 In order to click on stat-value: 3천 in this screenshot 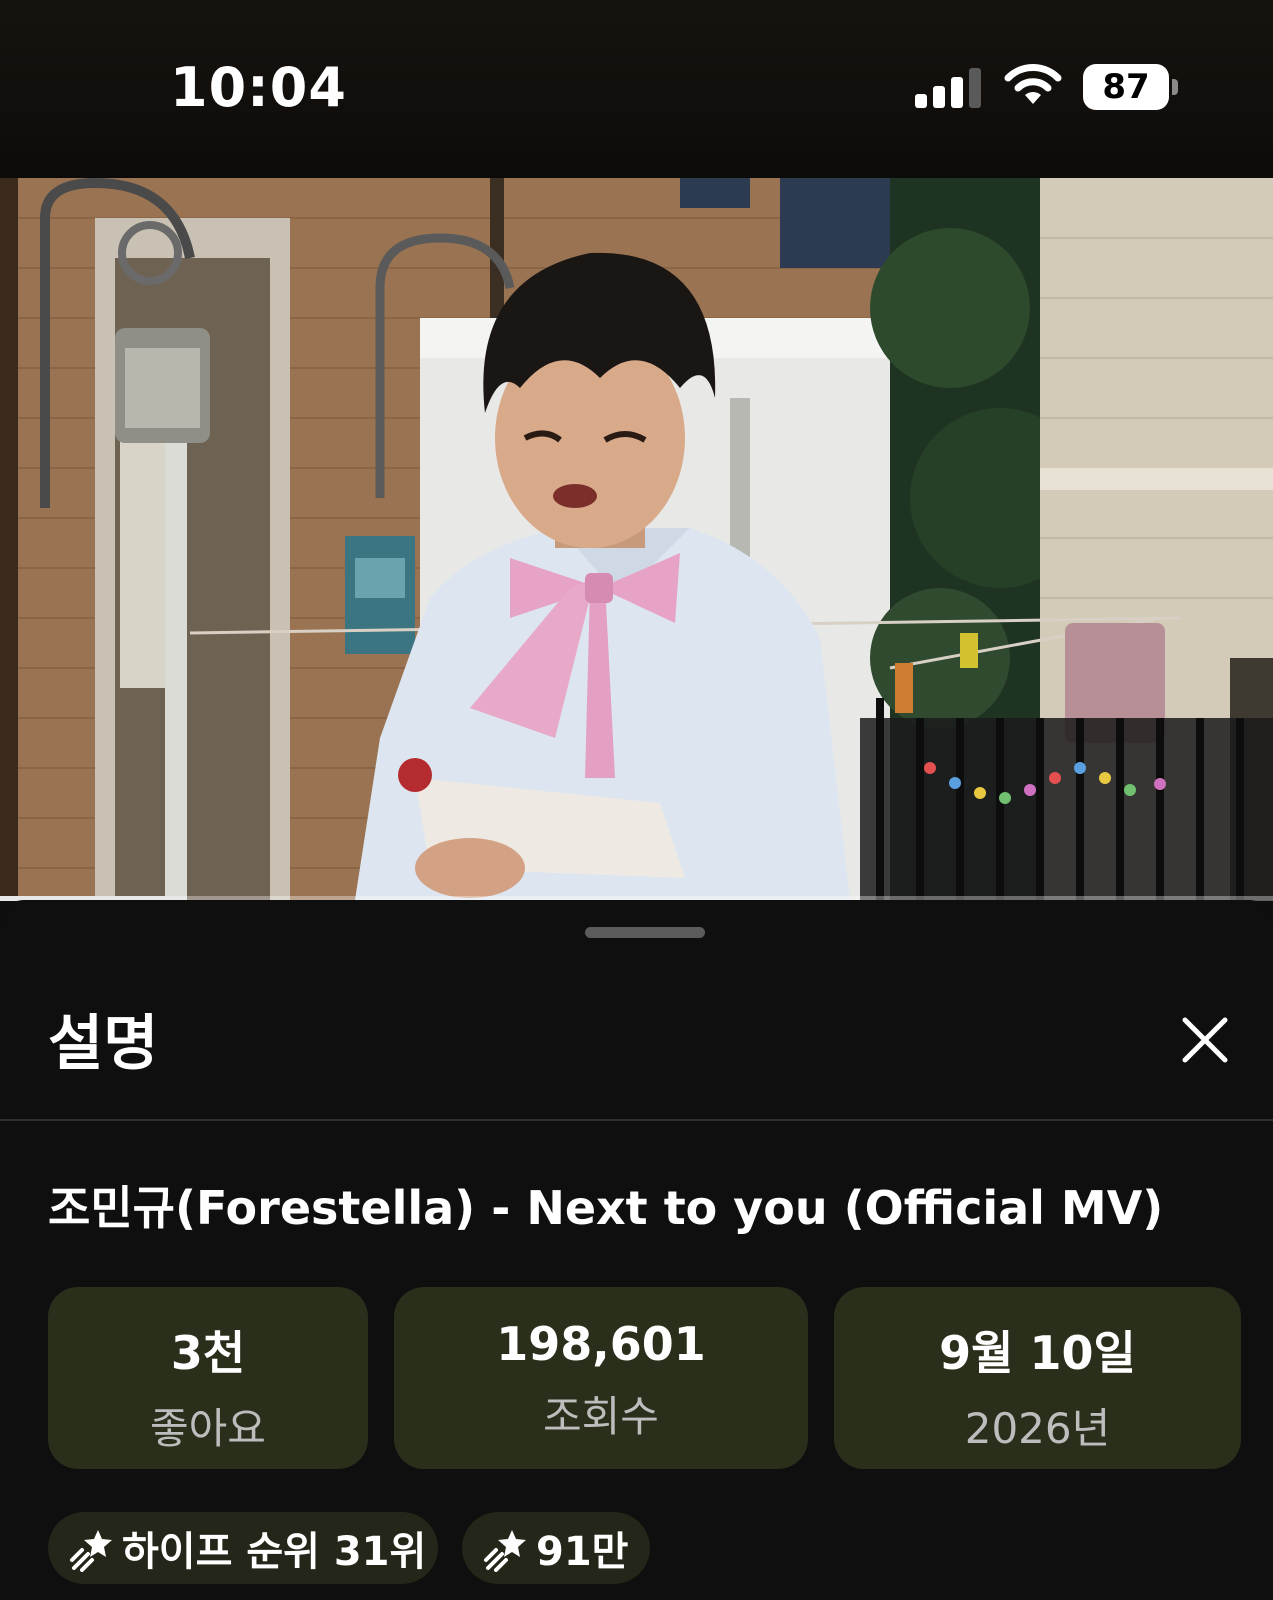, I will do `click(208, 1353)`.